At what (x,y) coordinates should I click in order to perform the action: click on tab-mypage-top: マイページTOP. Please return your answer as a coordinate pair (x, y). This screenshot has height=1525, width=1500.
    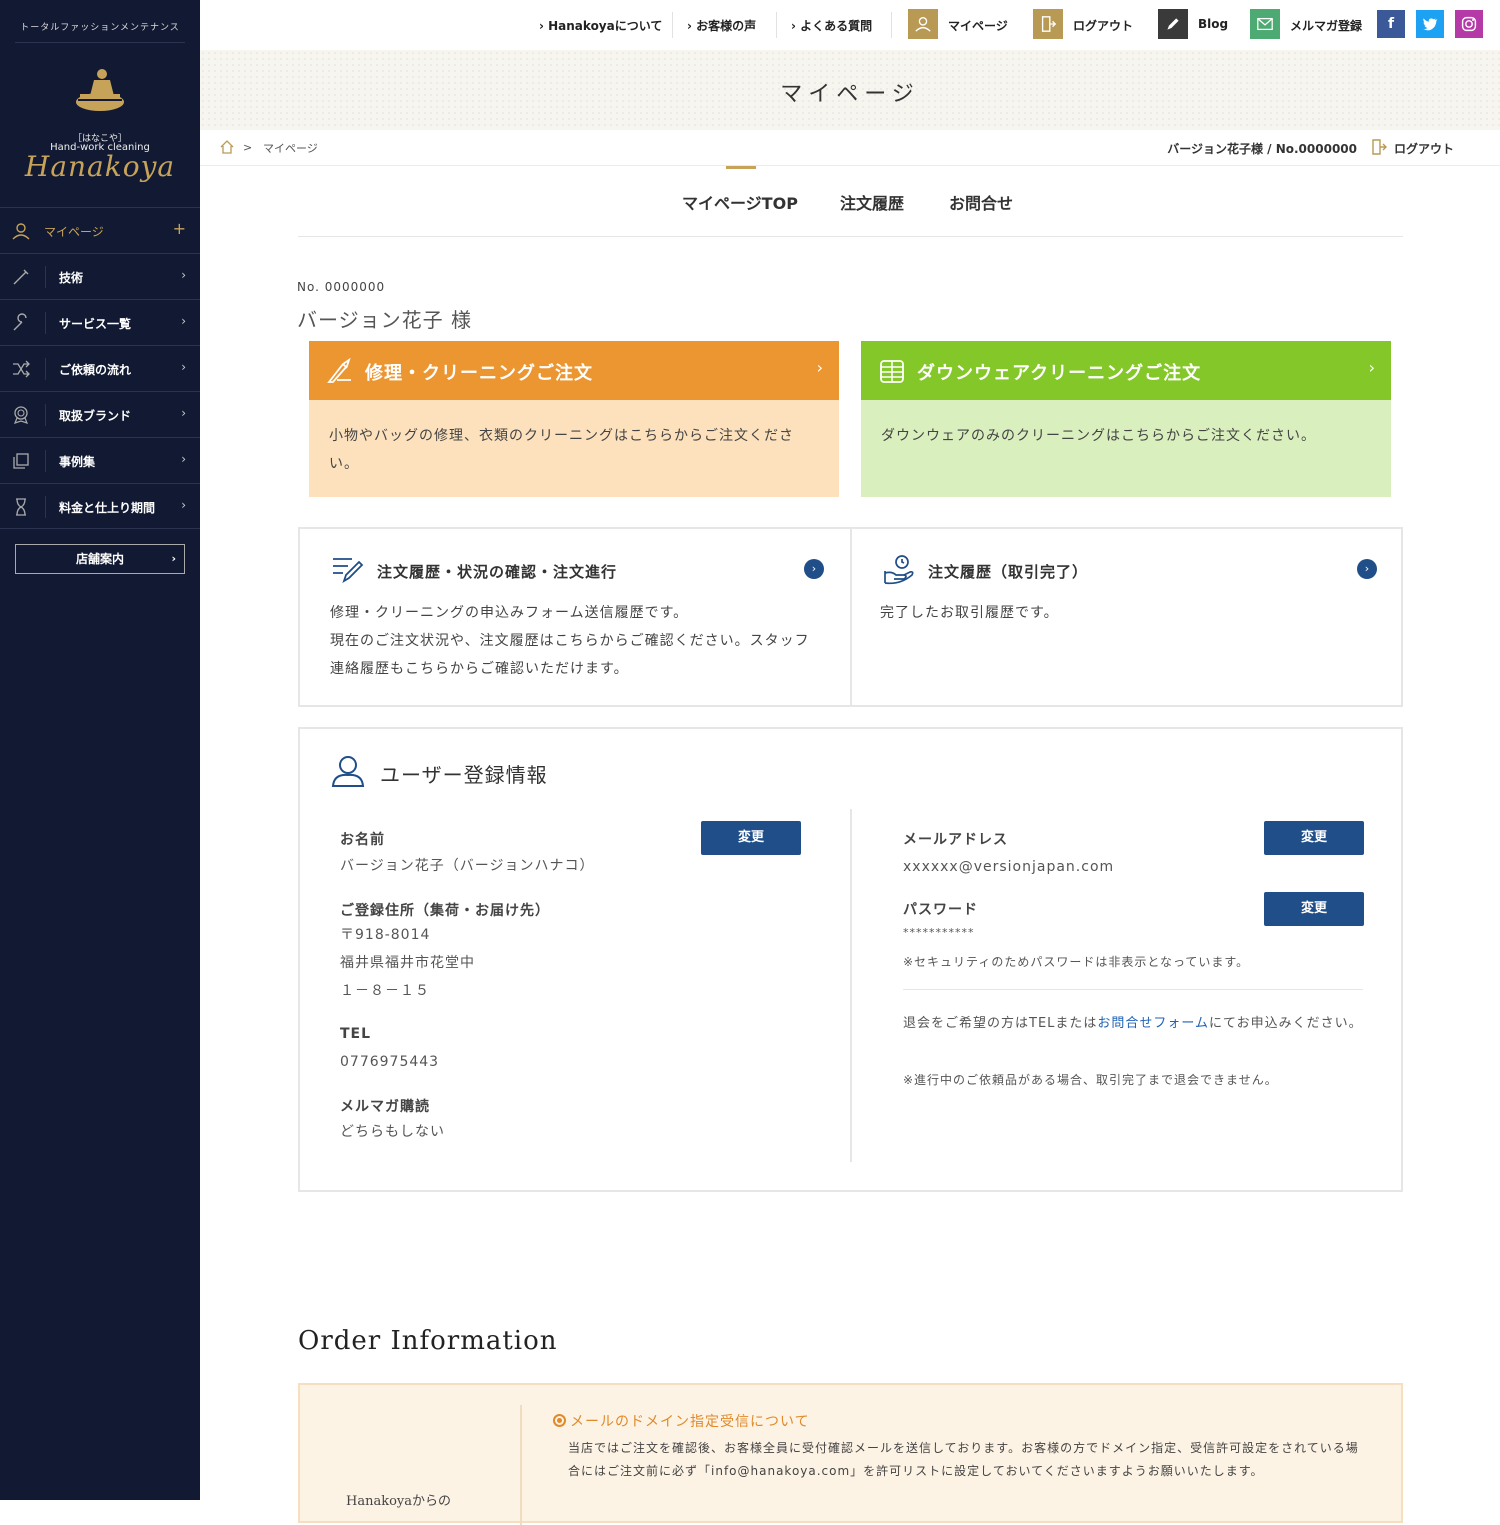
    Looking at the image, I should click on (740, 202).